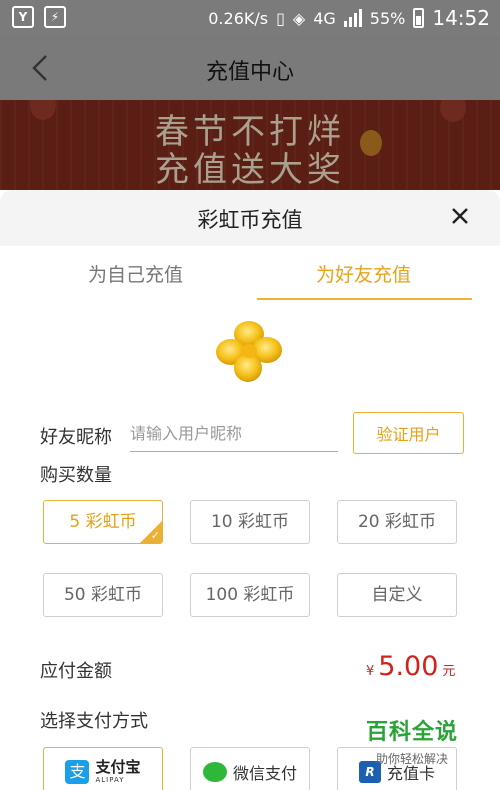 The height and width of the screenshot is (790, 500). What do you see at coordinates (324, 18) in the screenshot?
I see `network-type: 4G` at bounding box center [324, 18].